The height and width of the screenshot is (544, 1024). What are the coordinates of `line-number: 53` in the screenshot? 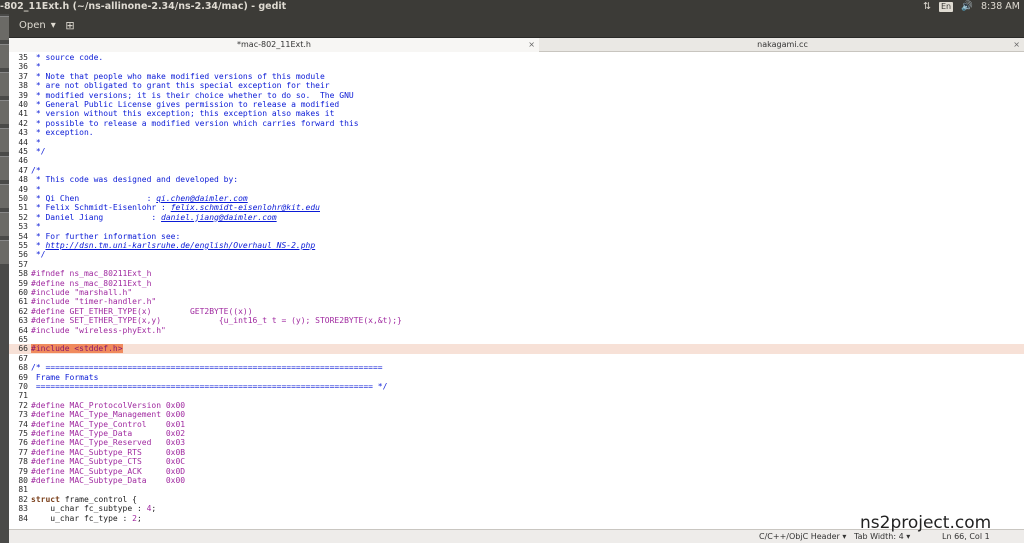 It's located at (23, 227).